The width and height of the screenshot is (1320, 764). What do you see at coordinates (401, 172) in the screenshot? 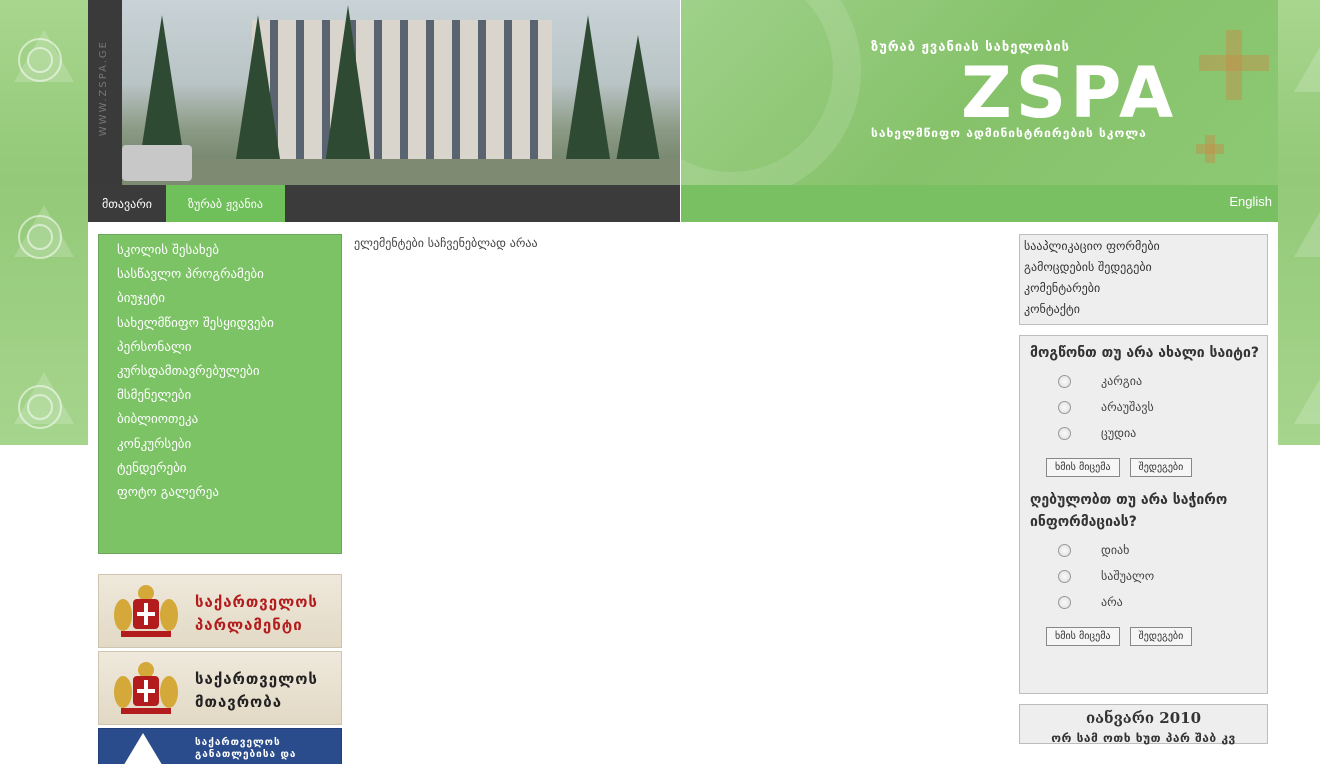
I see `road-image` at bounding box center [401, 172].